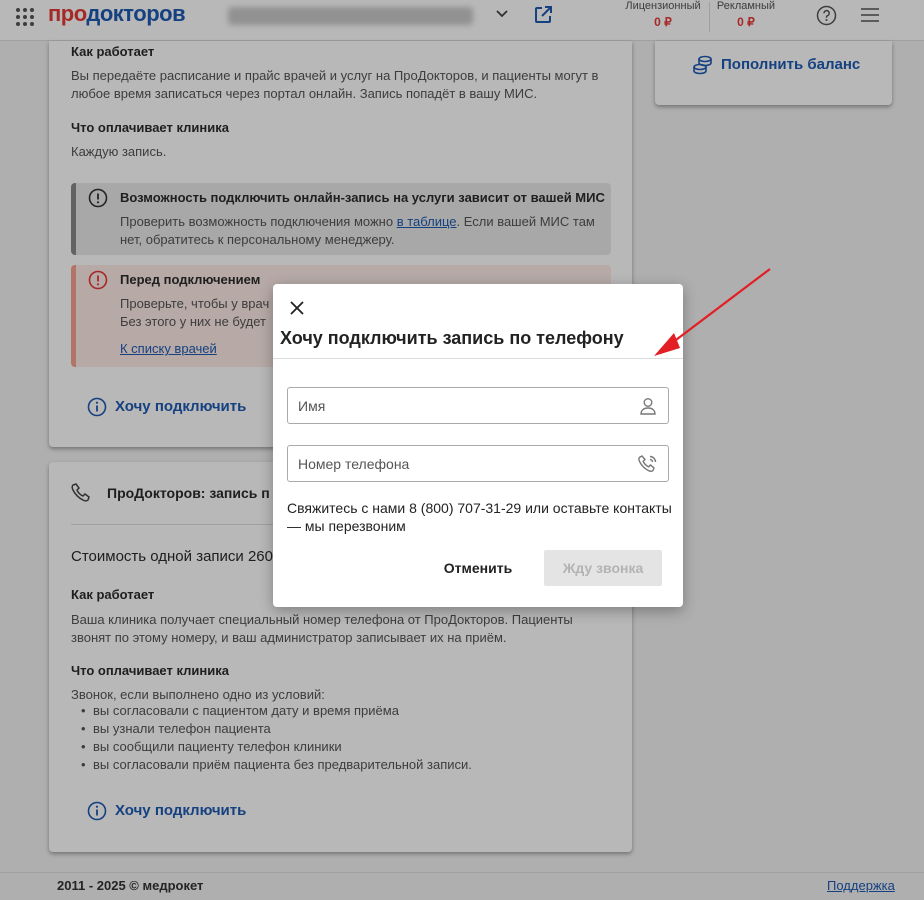 The width and height of the screenshot is (924, 900). What do you see at coordinates (712, 312) in the screenshot?
I see `annotation-arrow-icon` at bounding box center [712, 312].